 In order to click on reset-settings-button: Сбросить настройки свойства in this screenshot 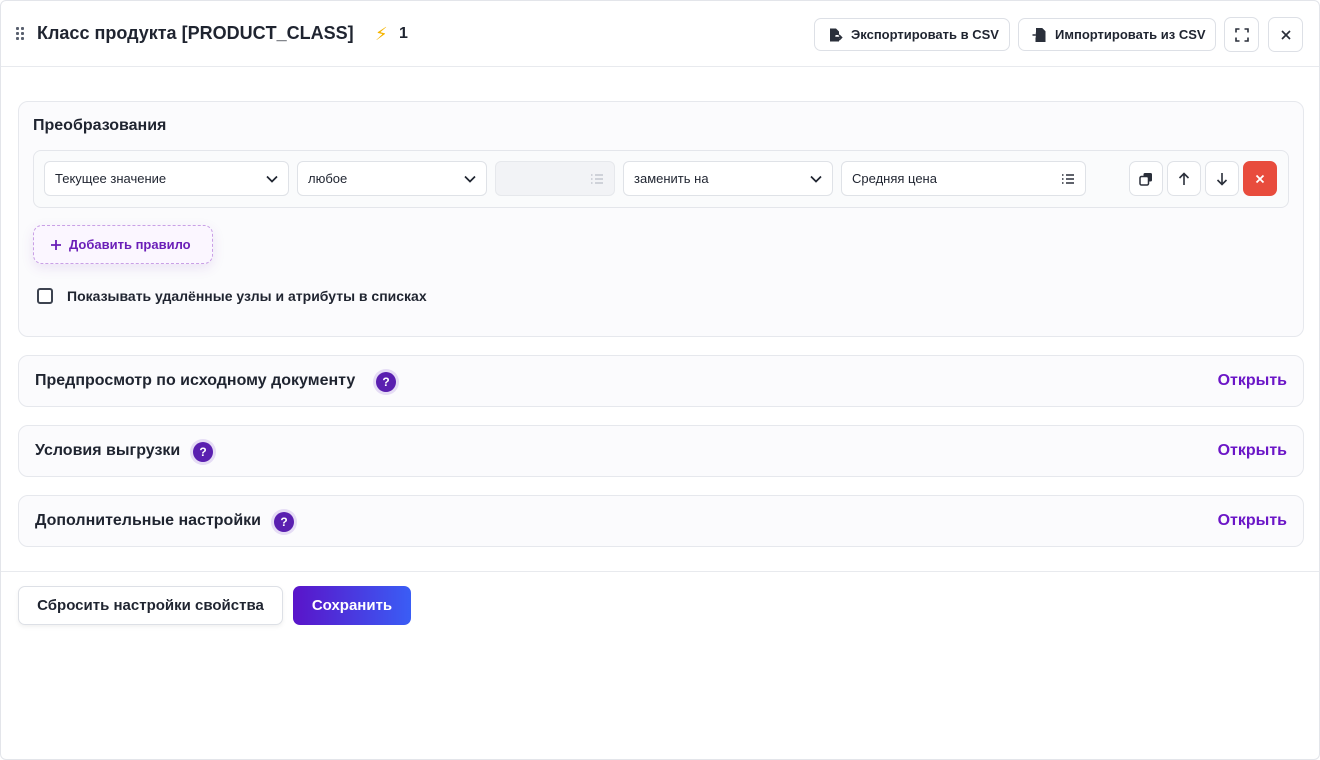, I will do `click(150, 605)`.